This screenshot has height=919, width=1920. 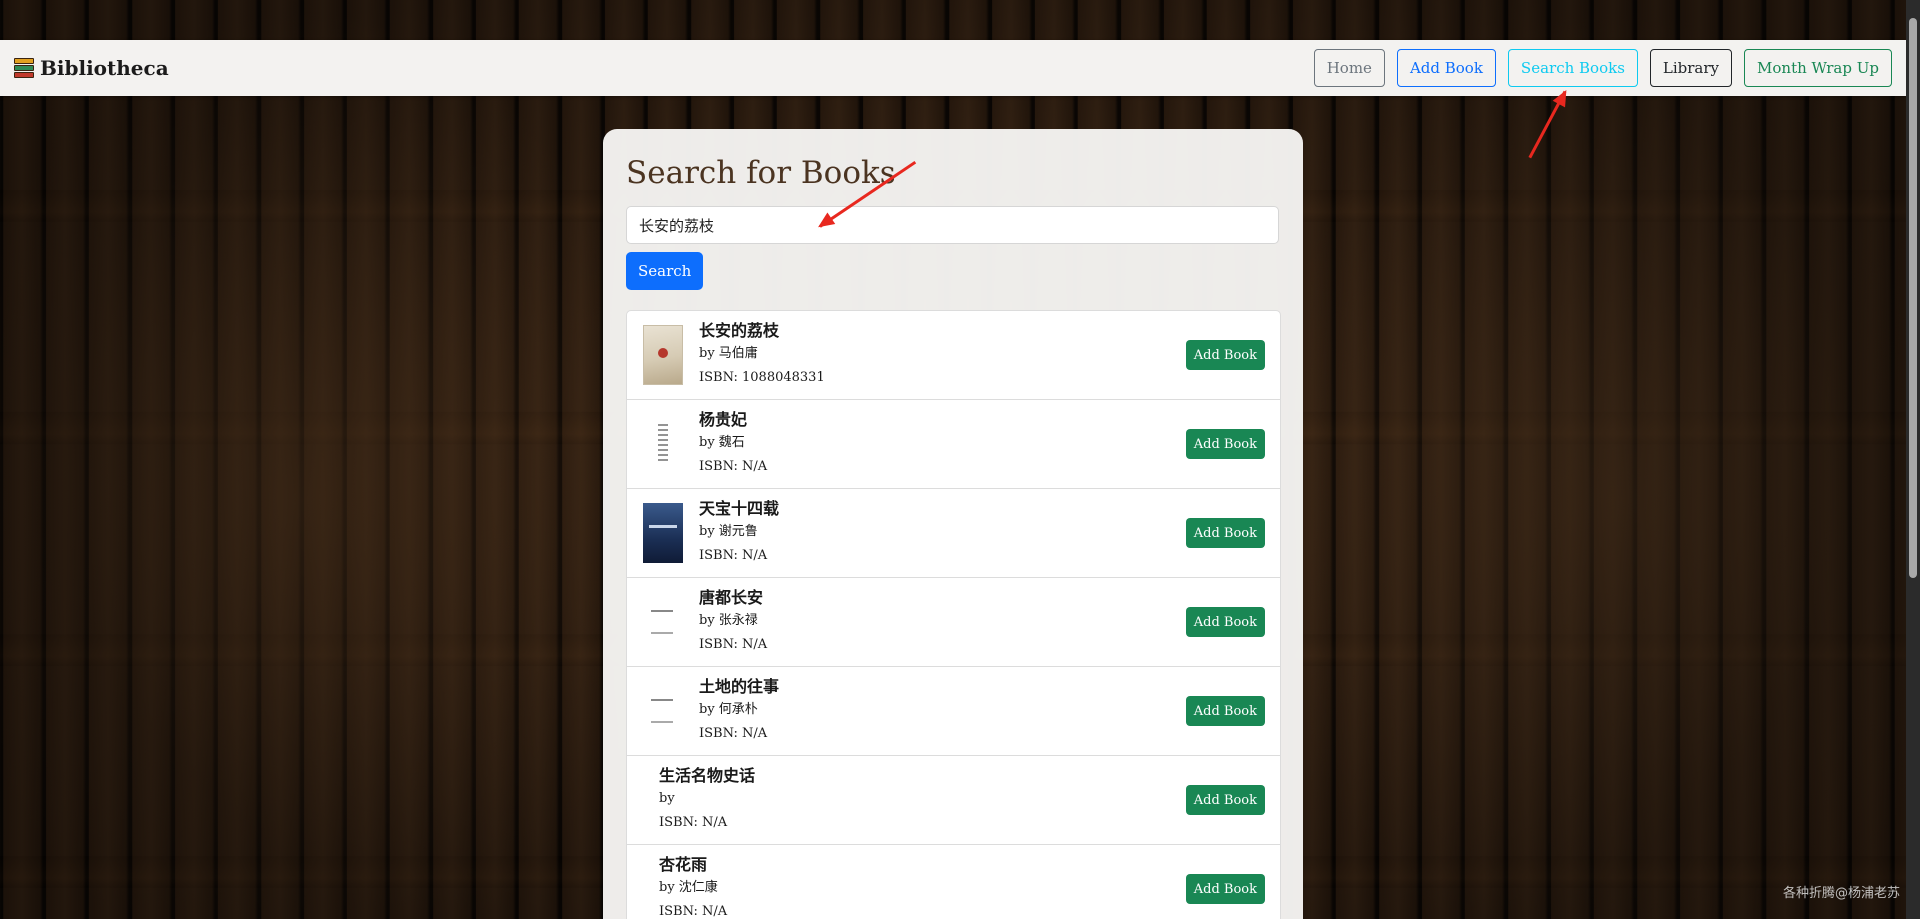 I want to click on nav-search-books-button: Search Books, so click(x=1572, y=68).